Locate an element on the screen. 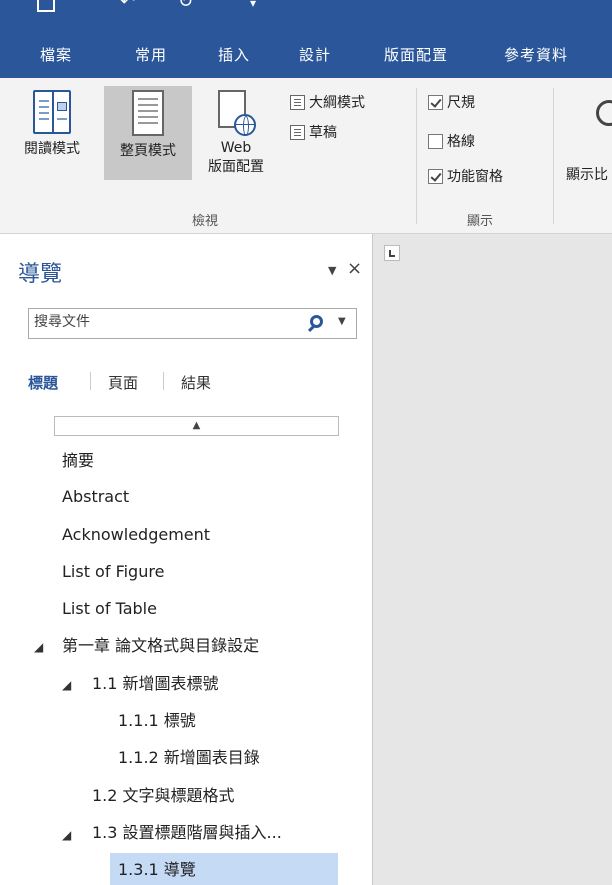  save-icon is located at coordinates (45, 6).